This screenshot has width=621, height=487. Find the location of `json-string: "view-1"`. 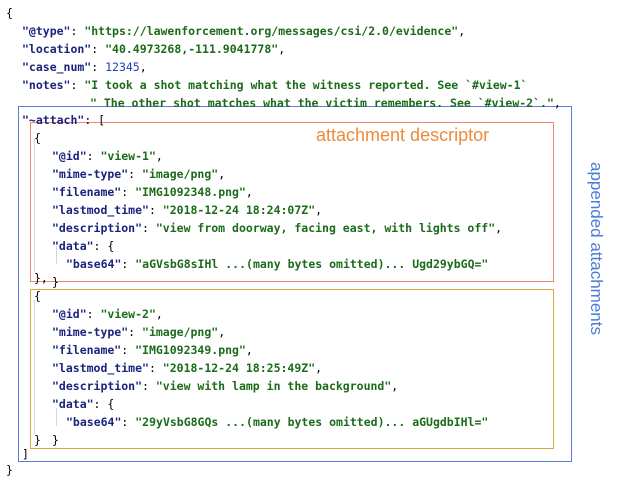

json-string: "view-1" is located at coordinates (128, 156).